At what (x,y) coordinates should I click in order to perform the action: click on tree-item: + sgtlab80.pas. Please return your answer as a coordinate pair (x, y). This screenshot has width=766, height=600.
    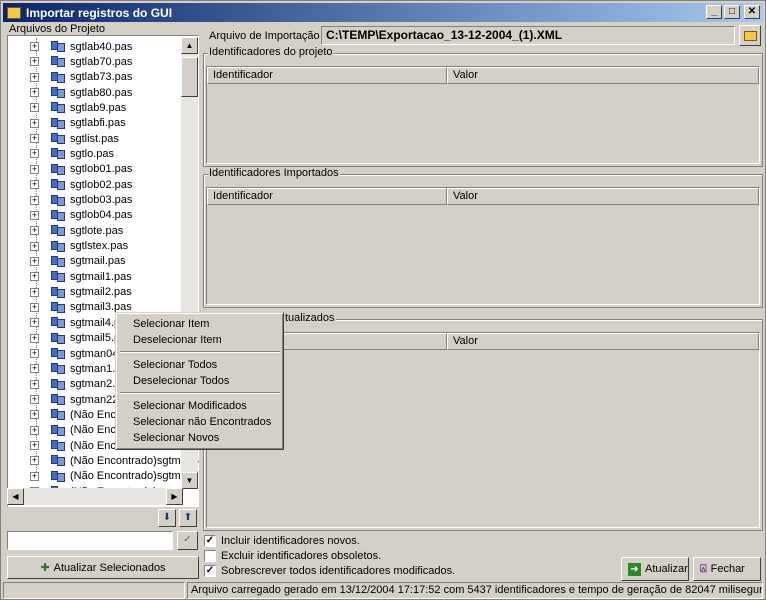
    Looking at the image, I should click on (94, 92).